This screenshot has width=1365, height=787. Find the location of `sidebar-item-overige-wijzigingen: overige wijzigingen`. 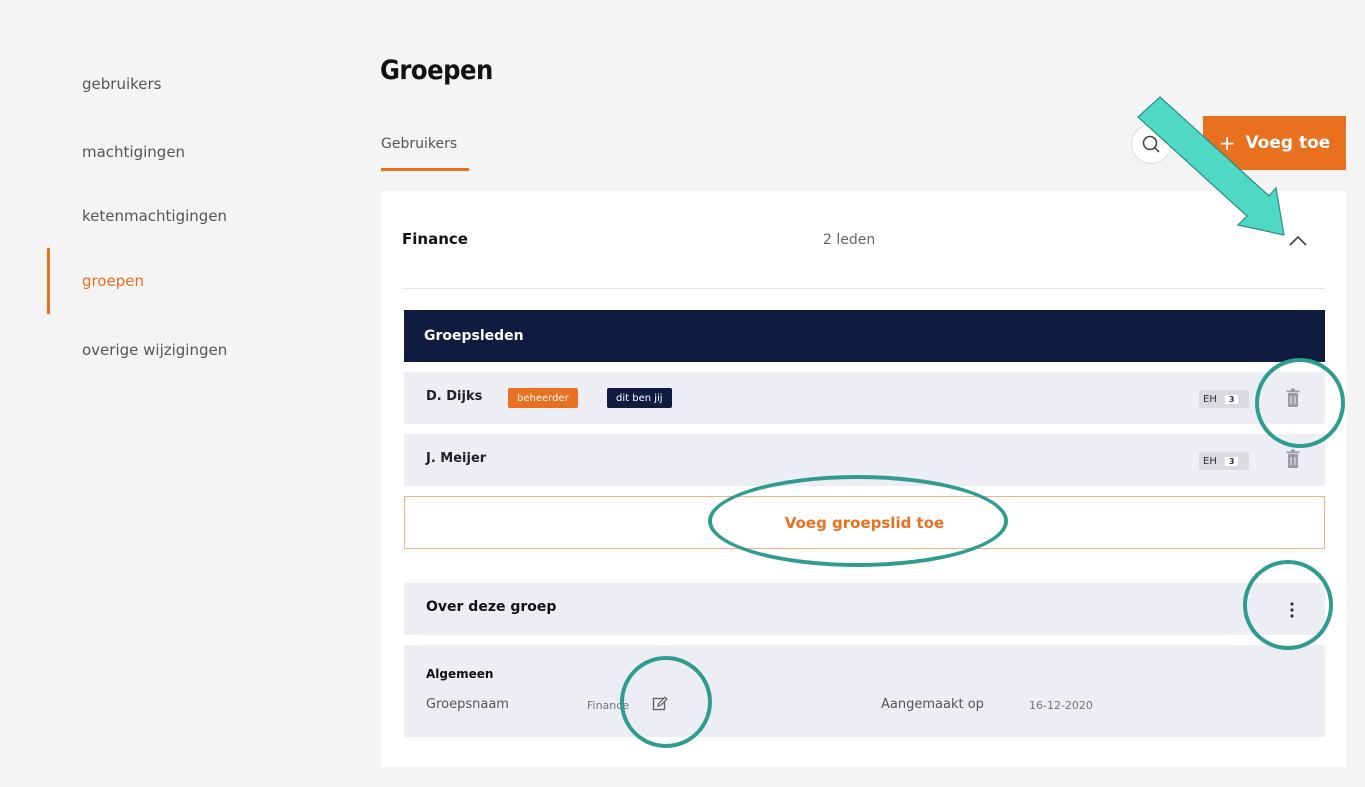

sidebar-item-overige-wijzigingen: overige wijzigingen is located at coordinates (154, 350).